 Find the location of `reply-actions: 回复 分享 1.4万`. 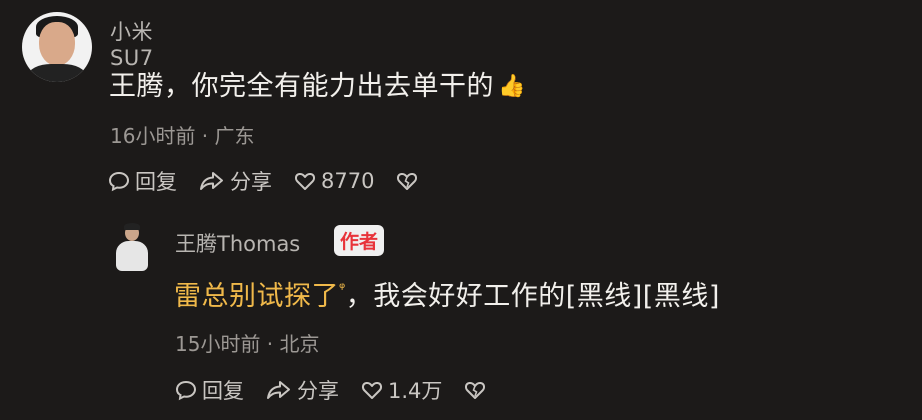

reply-actions: 回复 分享 1.4万 is located at coordinates (344, 390).